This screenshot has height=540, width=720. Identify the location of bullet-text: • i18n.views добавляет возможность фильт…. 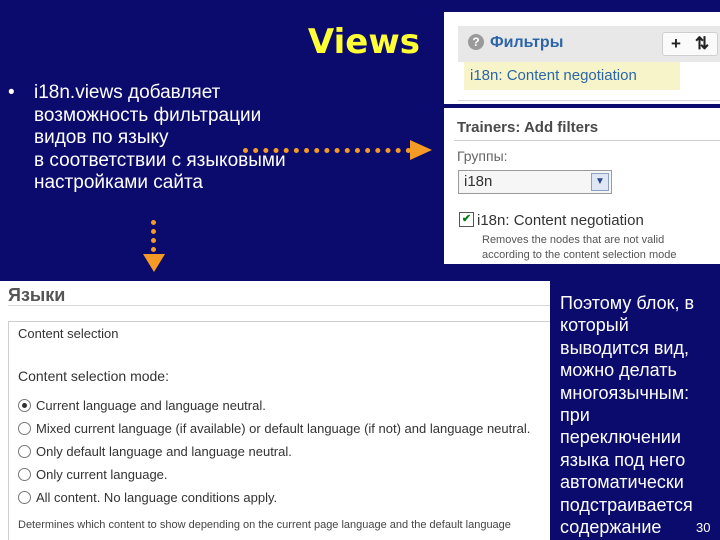
(215, 138).